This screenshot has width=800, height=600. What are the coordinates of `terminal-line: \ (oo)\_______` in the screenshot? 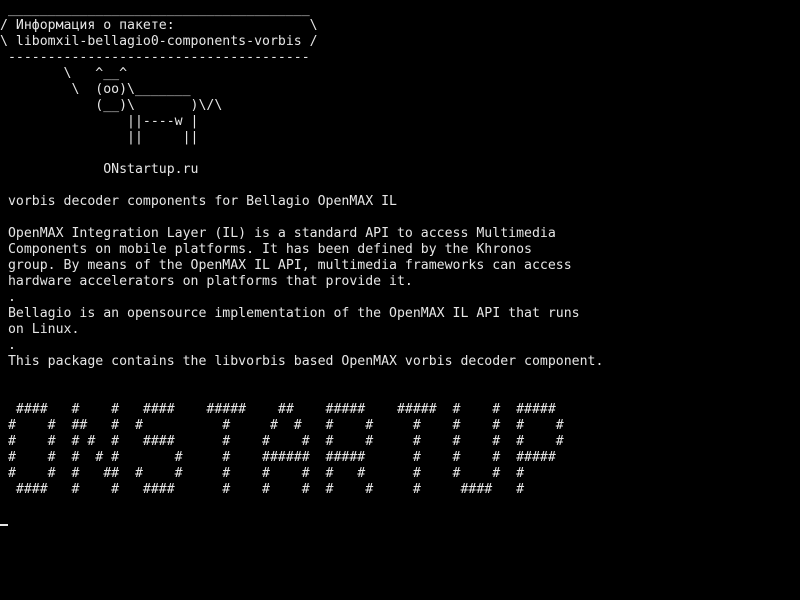 It's located at (95, 89).